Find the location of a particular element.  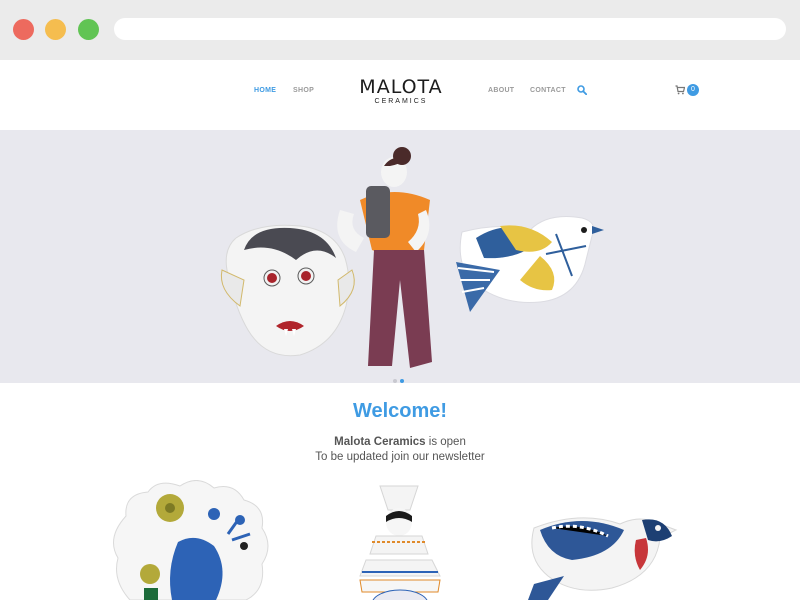

product-previews is located at coordinates (395, 540).